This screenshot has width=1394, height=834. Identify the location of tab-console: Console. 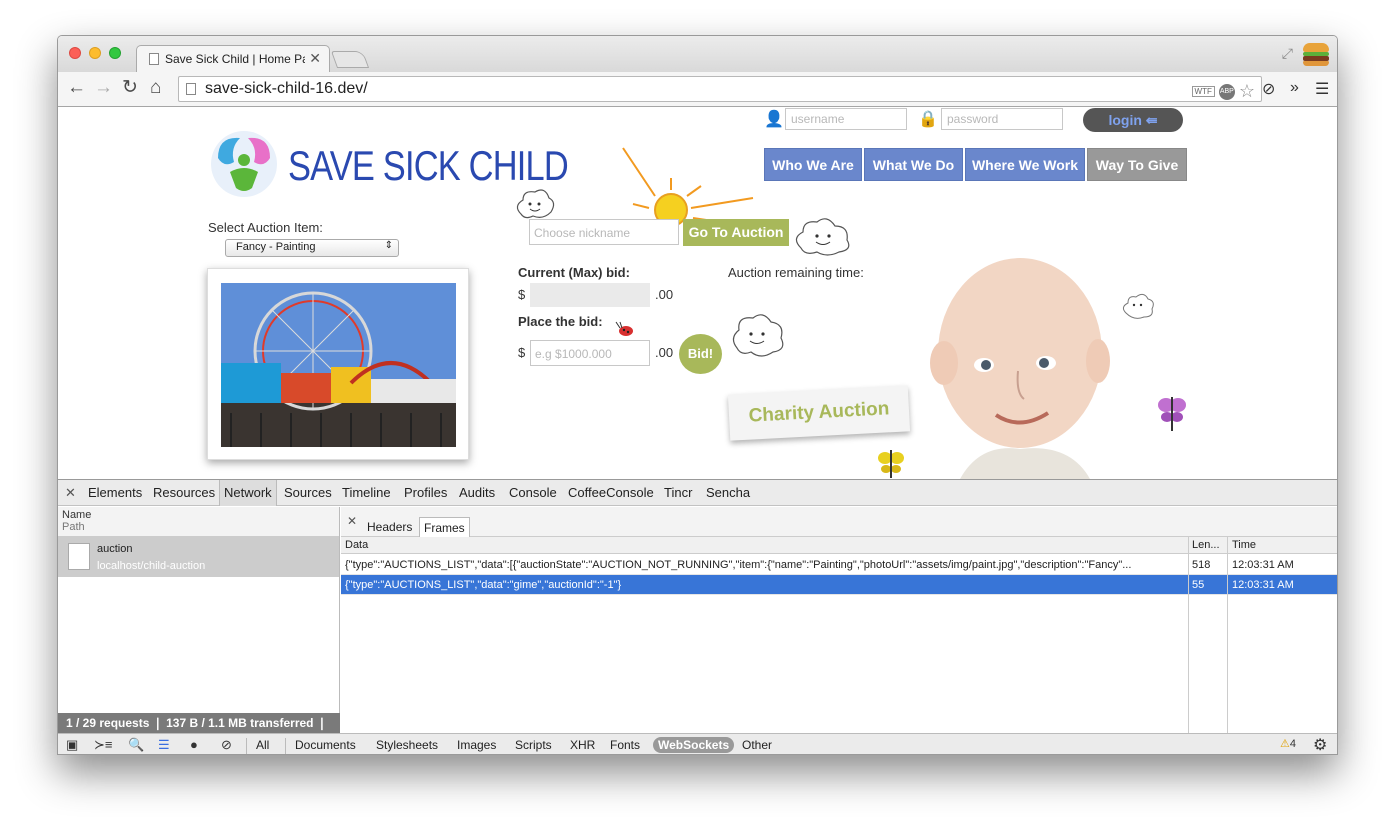
(533, 493).